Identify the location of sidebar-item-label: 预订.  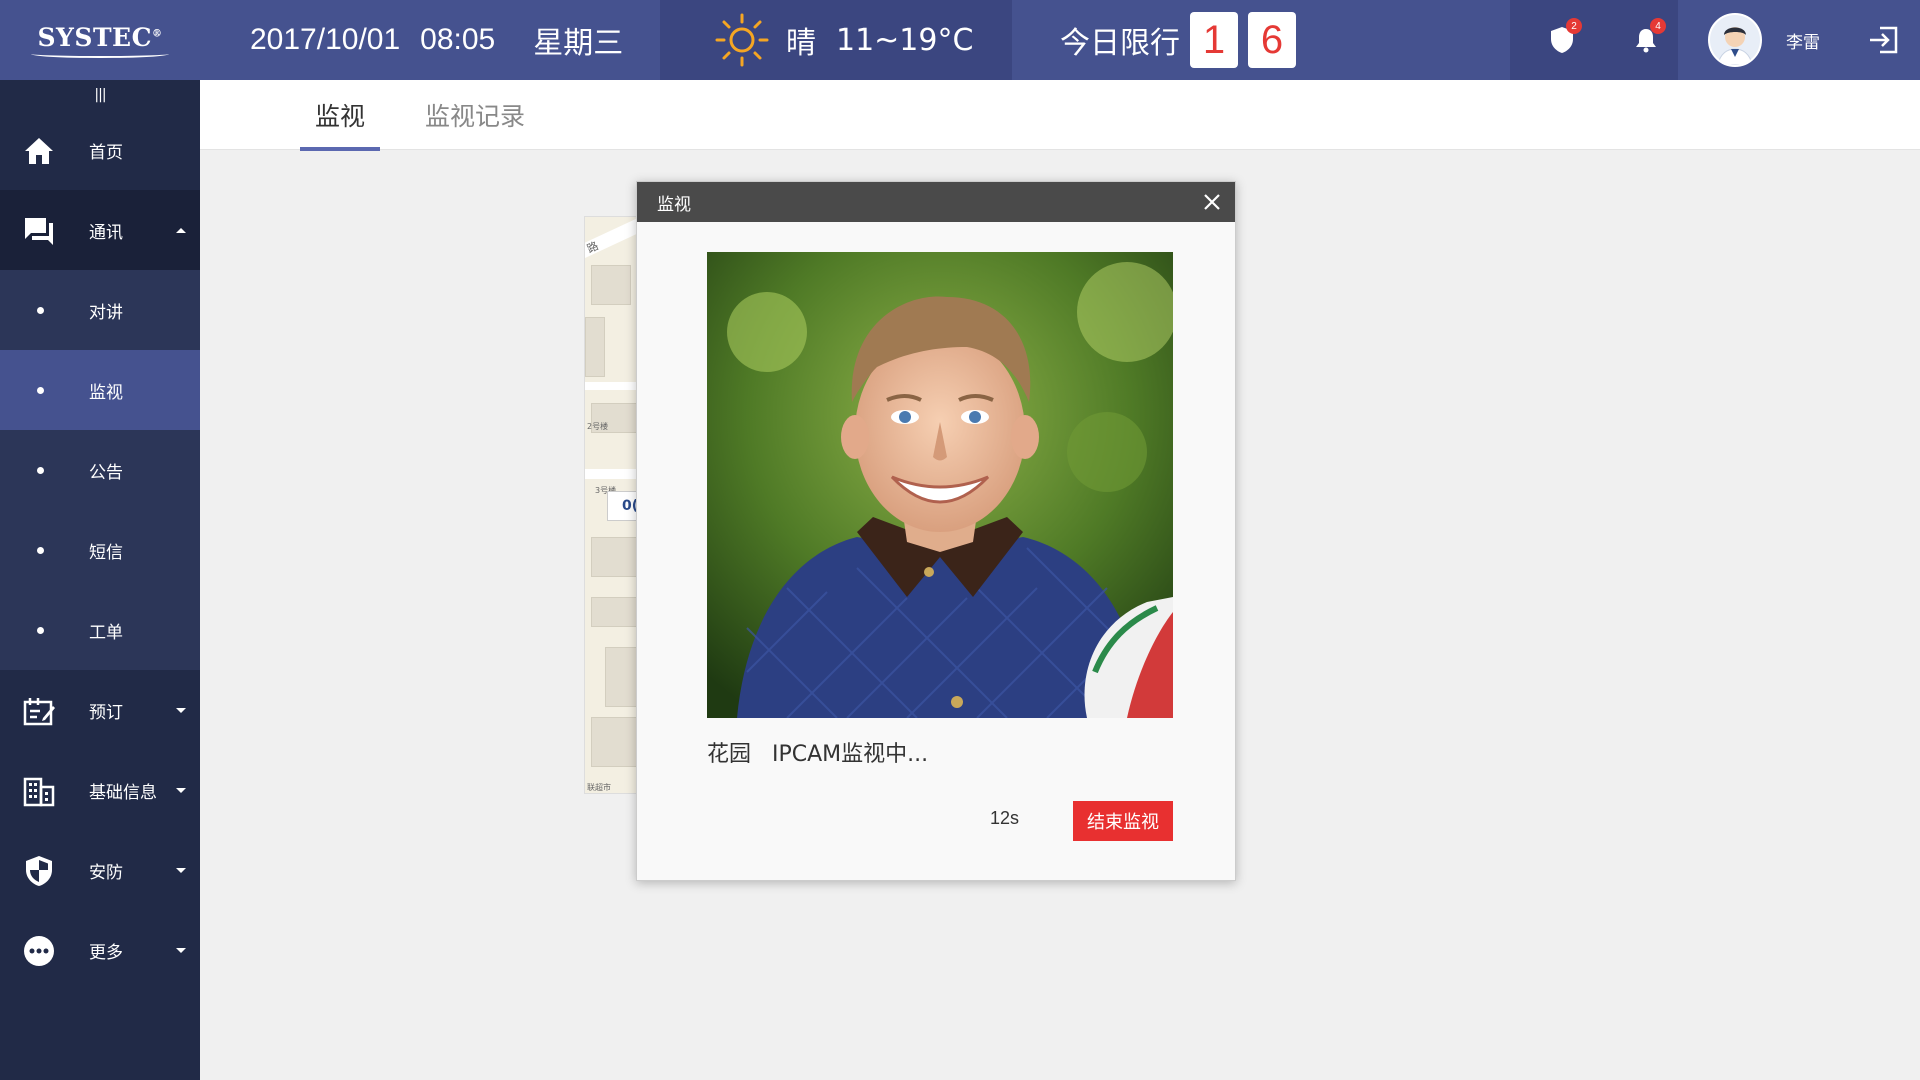
(106, 712).